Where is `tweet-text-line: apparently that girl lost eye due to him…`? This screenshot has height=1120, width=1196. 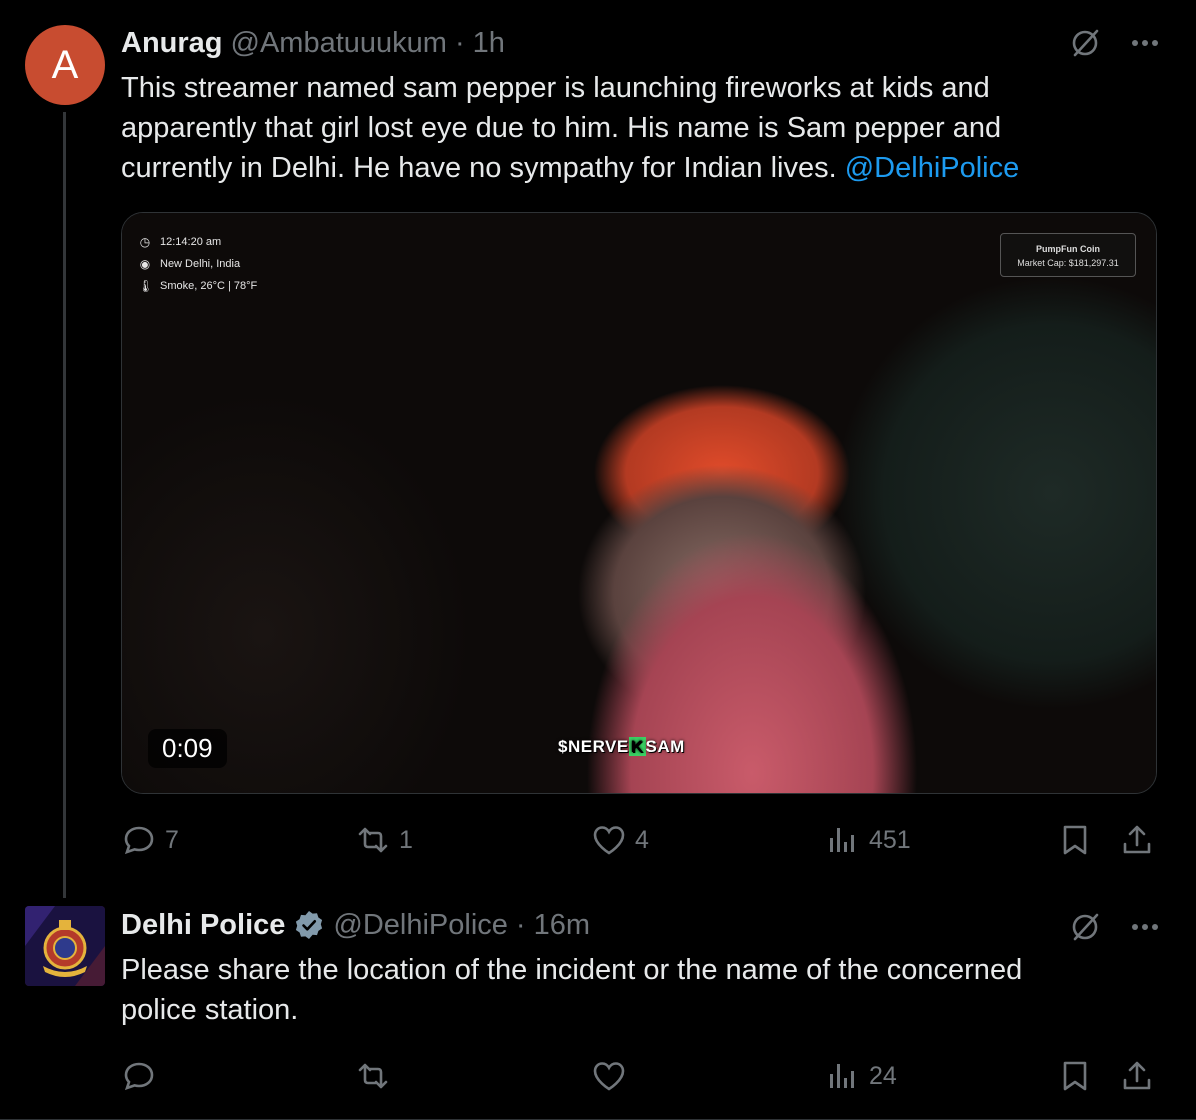 tweet-text-line: apparently that girl lost eye due to him… is located at coordinates (561, 128).